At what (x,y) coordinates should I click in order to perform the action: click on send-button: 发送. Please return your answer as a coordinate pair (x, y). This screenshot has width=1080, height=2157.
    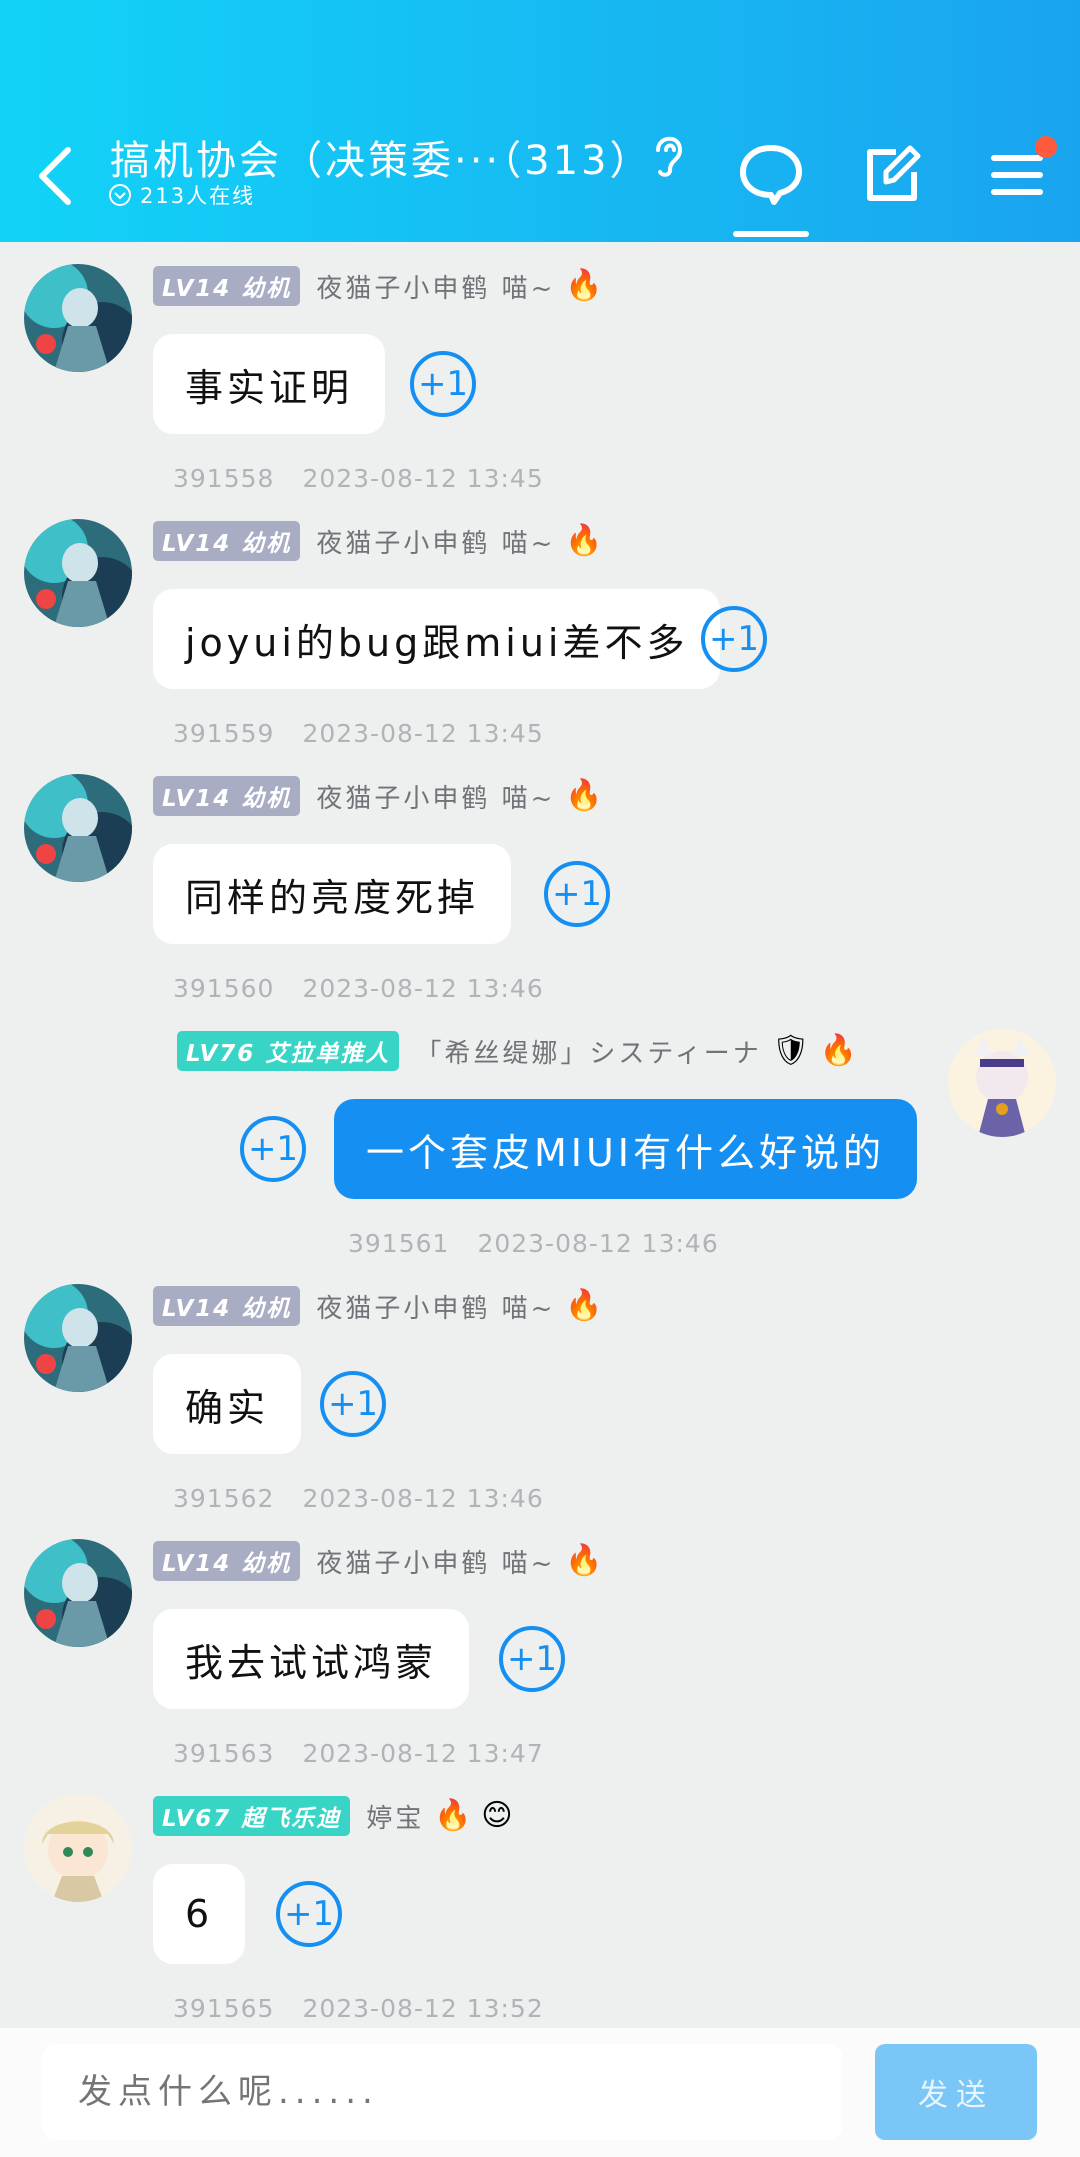
    Looking at the image, I should click on (956, 2092).